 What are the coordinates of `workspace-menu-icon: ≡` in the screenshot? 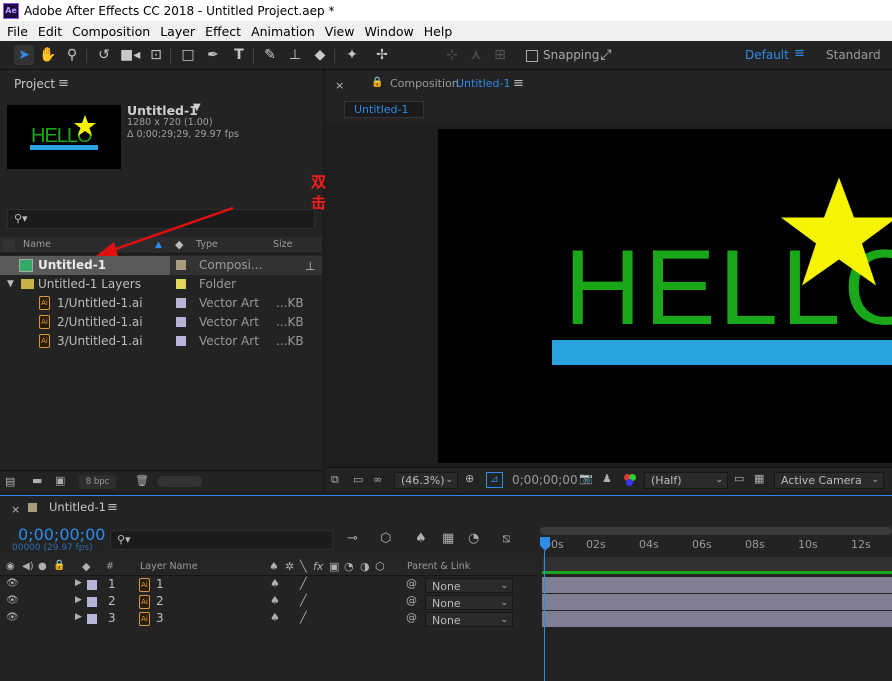 It's located at (799, 53).